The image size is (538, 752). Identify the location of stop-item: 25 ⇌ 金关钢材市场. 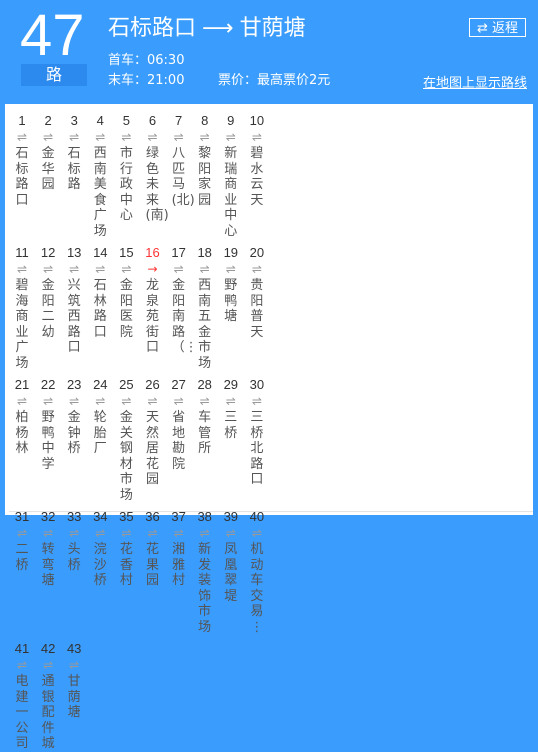
(126, 440).